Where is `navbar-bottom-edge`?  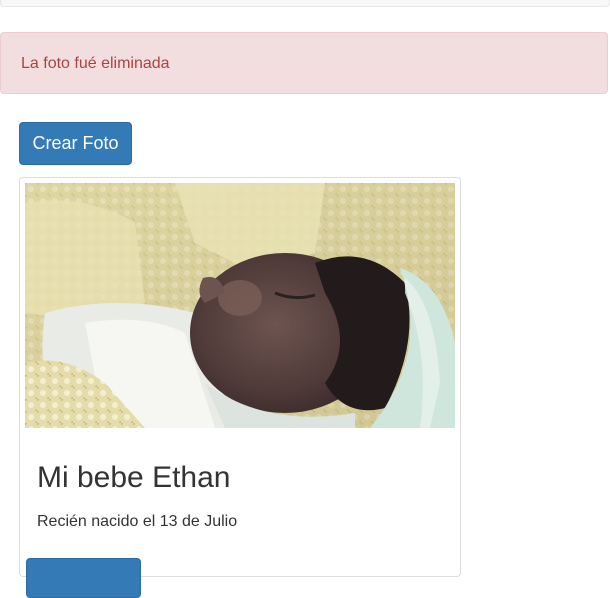
navbar-bottom-edge is located at coordinates (305, 3).